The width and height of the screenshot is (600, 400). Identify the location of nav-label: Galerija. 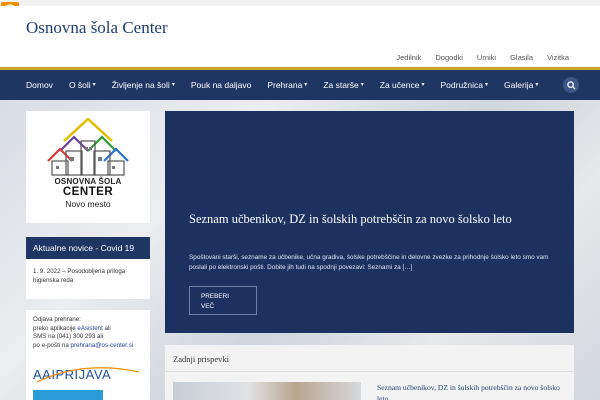
(519, 85).